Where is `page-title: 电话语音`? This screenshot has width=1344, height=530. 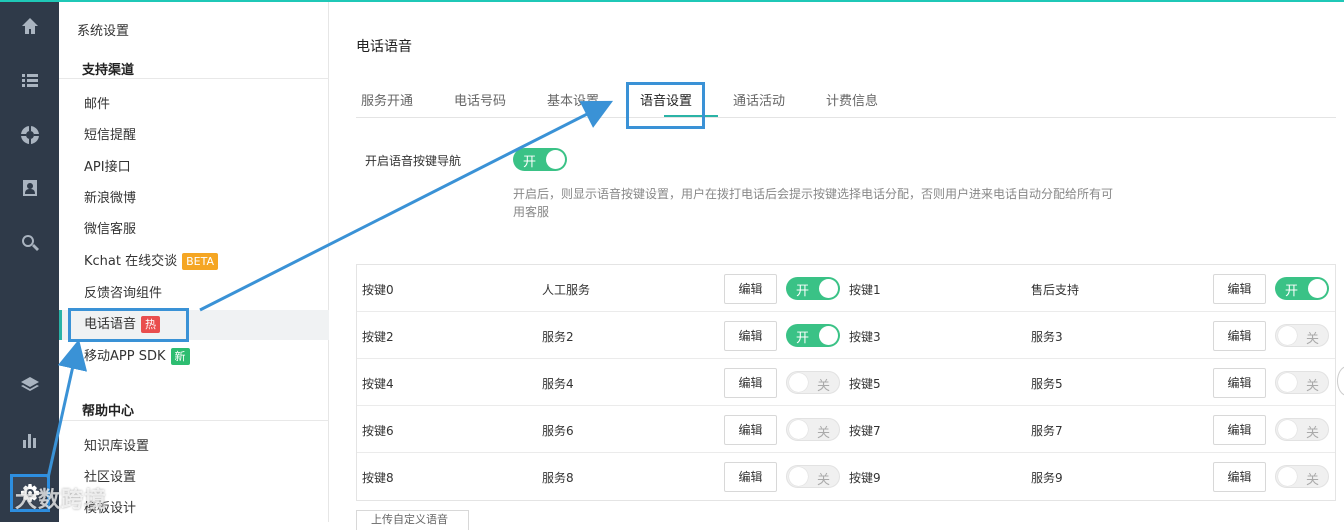
page-title: 电话语音 is located at coordinates (384, 47).